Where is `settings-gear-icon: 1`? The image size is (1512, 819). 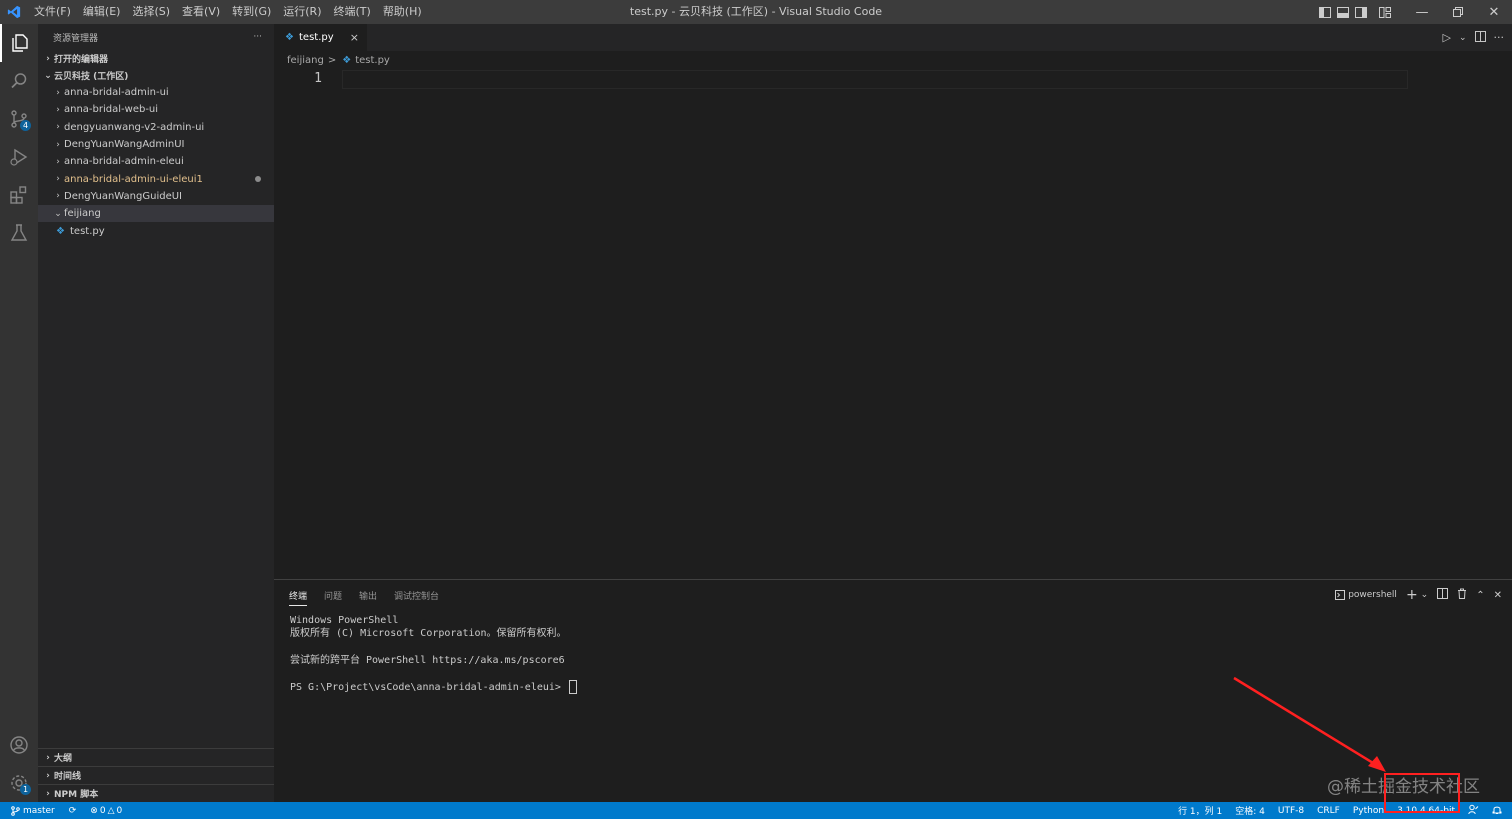
settings-gear-icon: 1 is located at coordinates (19, 783).